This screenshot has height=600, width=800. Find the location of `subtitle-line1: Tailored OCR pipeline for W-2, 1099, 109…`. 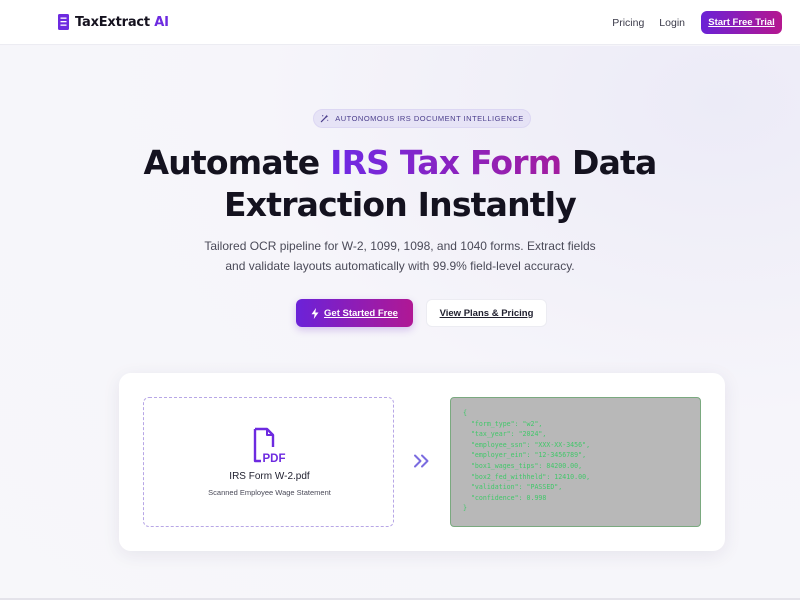

subtitle-line1: Tailored OCR pipeline for W-2, 1099, 109… is located at coordinates (400, 246).